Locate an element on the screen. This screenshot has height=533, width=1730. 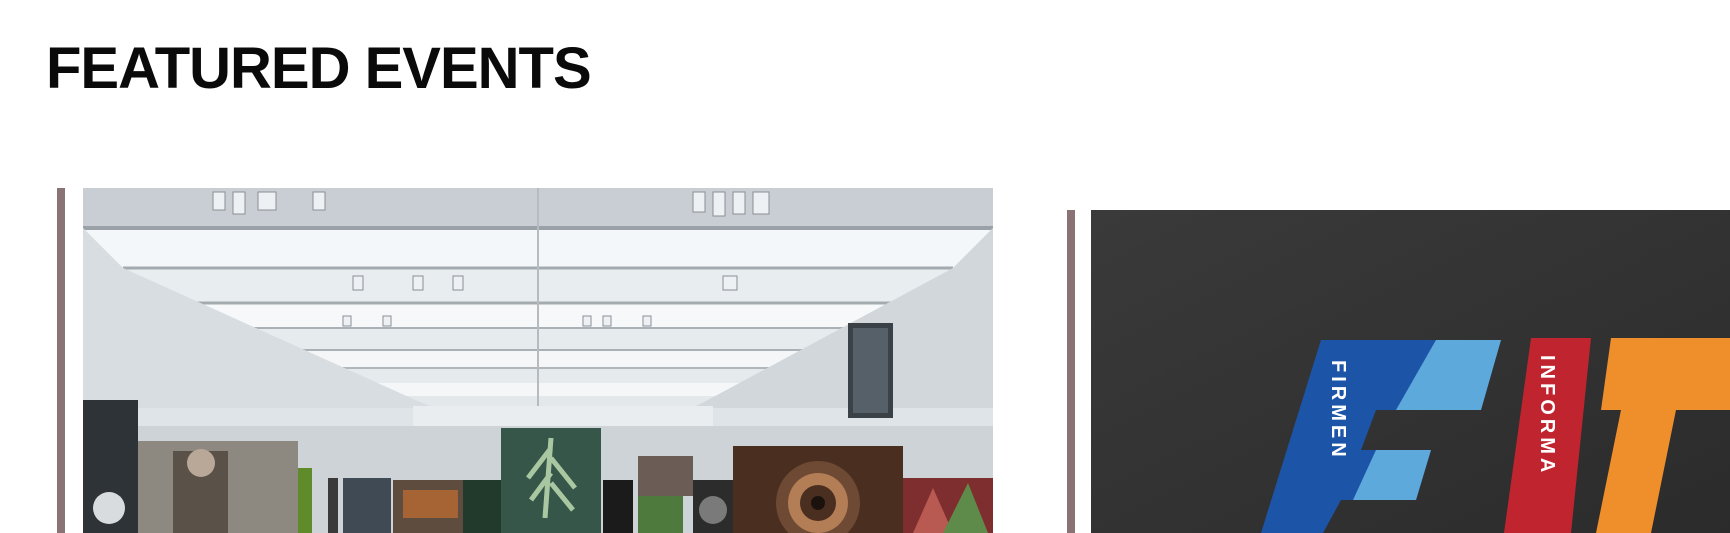
logo-word-informa: INFORMA is located at coordinates (1547, 415).